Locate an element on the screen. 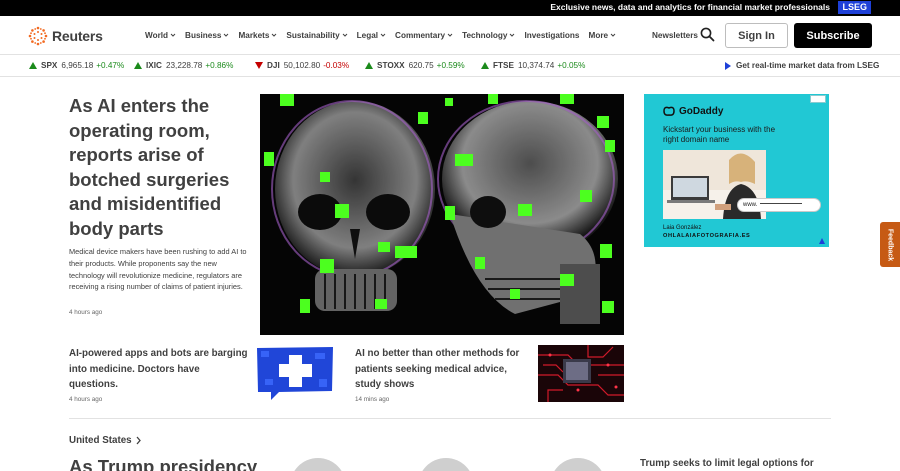 The width and height of the screenshot is (900, 471). ad-photo-credit-name: Laia González is located at coordinates (682, 228).